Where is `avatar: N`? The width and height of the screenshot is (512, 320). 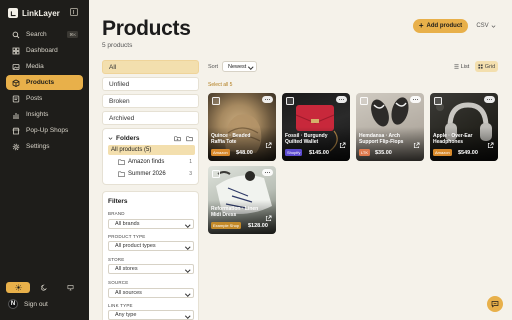
avatar: N is located at coordinates (13, 304).